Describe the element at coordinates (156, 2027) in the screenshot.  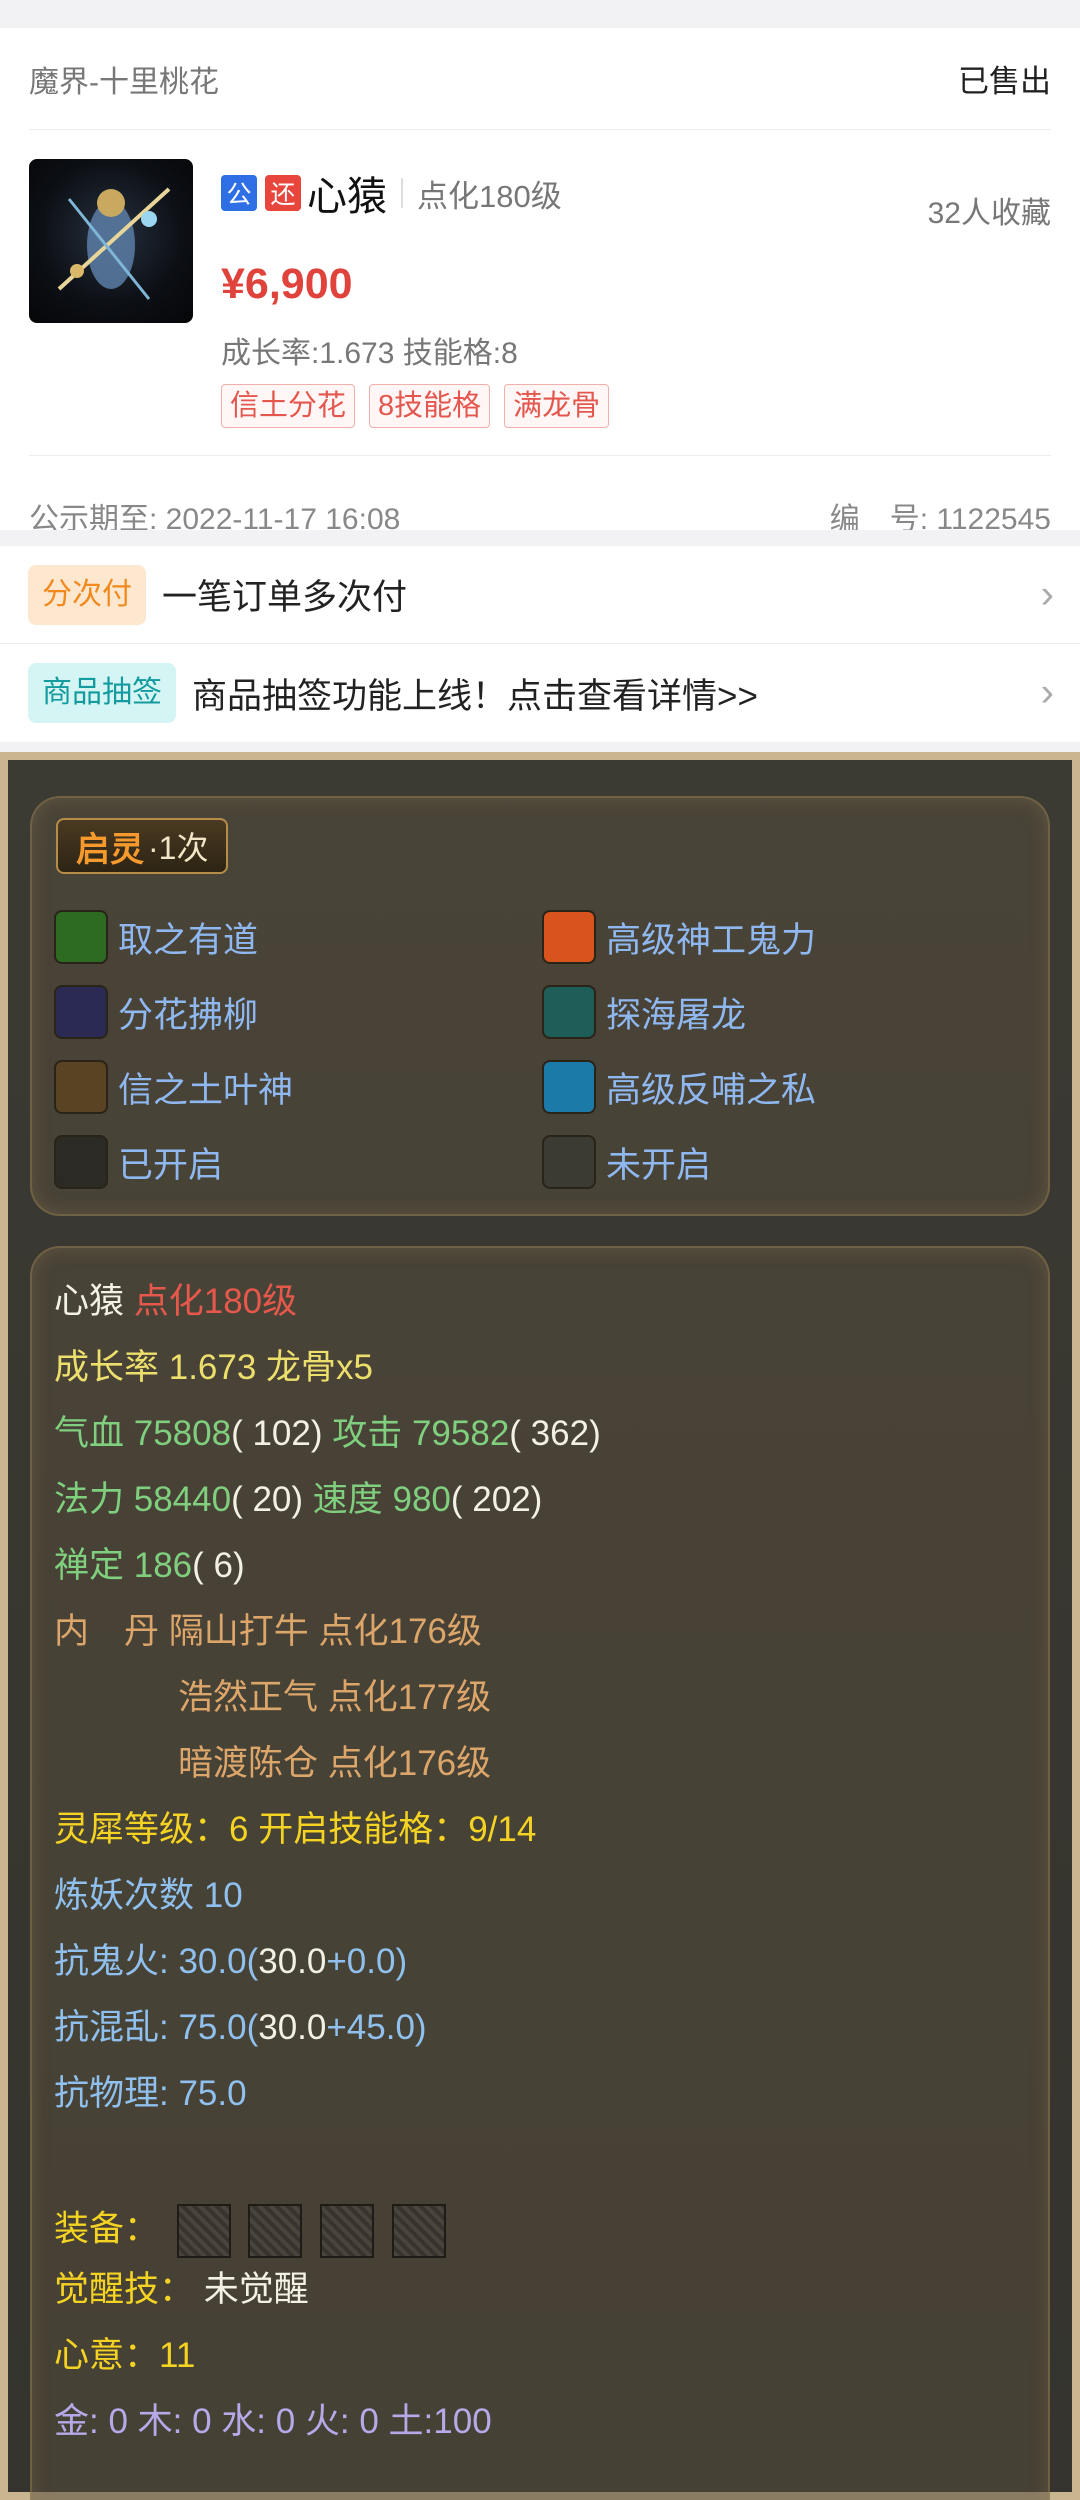
I see `kang-hunluan-a: 抗混乱: 75.0(` at that location.